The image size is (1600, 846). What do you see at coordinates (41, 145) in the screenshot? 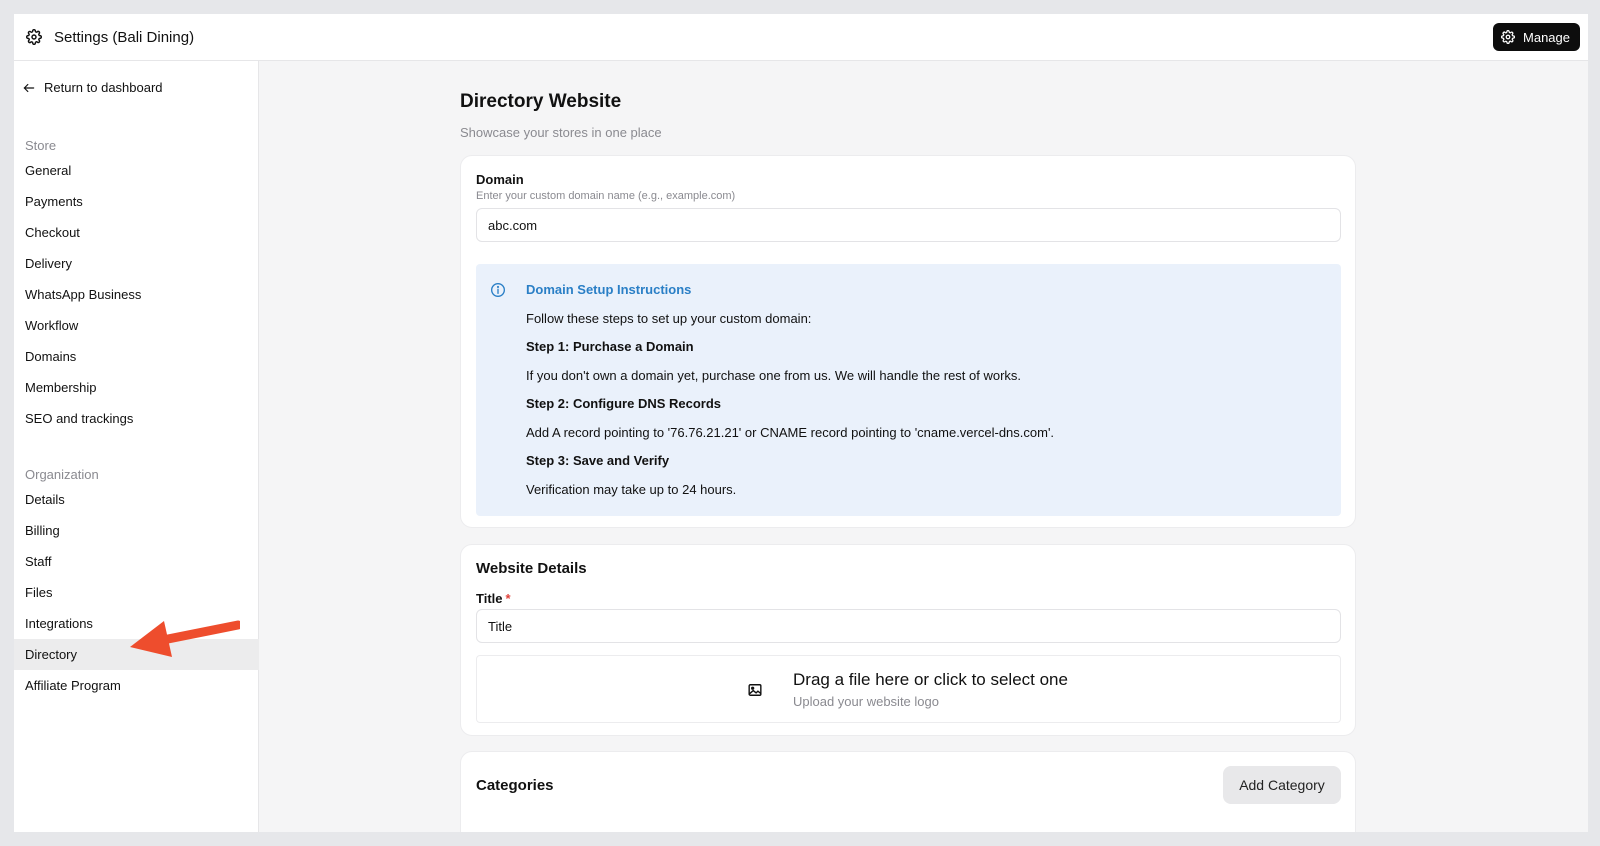
I see `store-section-label: Store` at bounding box center [41, 145].